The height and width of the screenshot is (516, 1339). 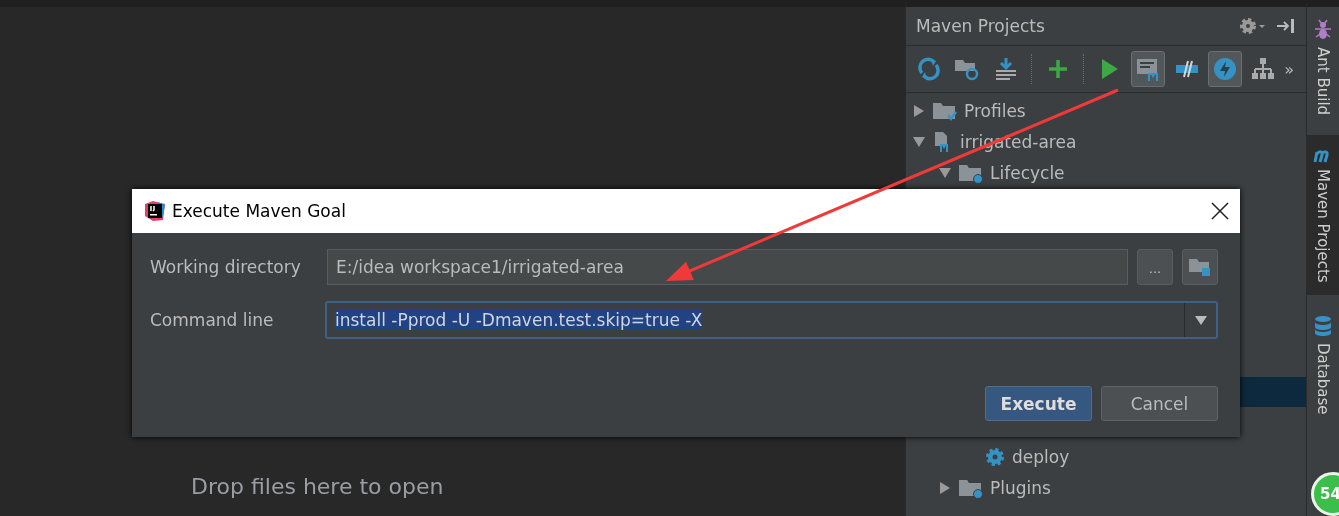 What do you see at coordinates (1027, 172) in the screenshot?
I see `tree-item-label: Lifecycle` at bounding box center [1027, 172].